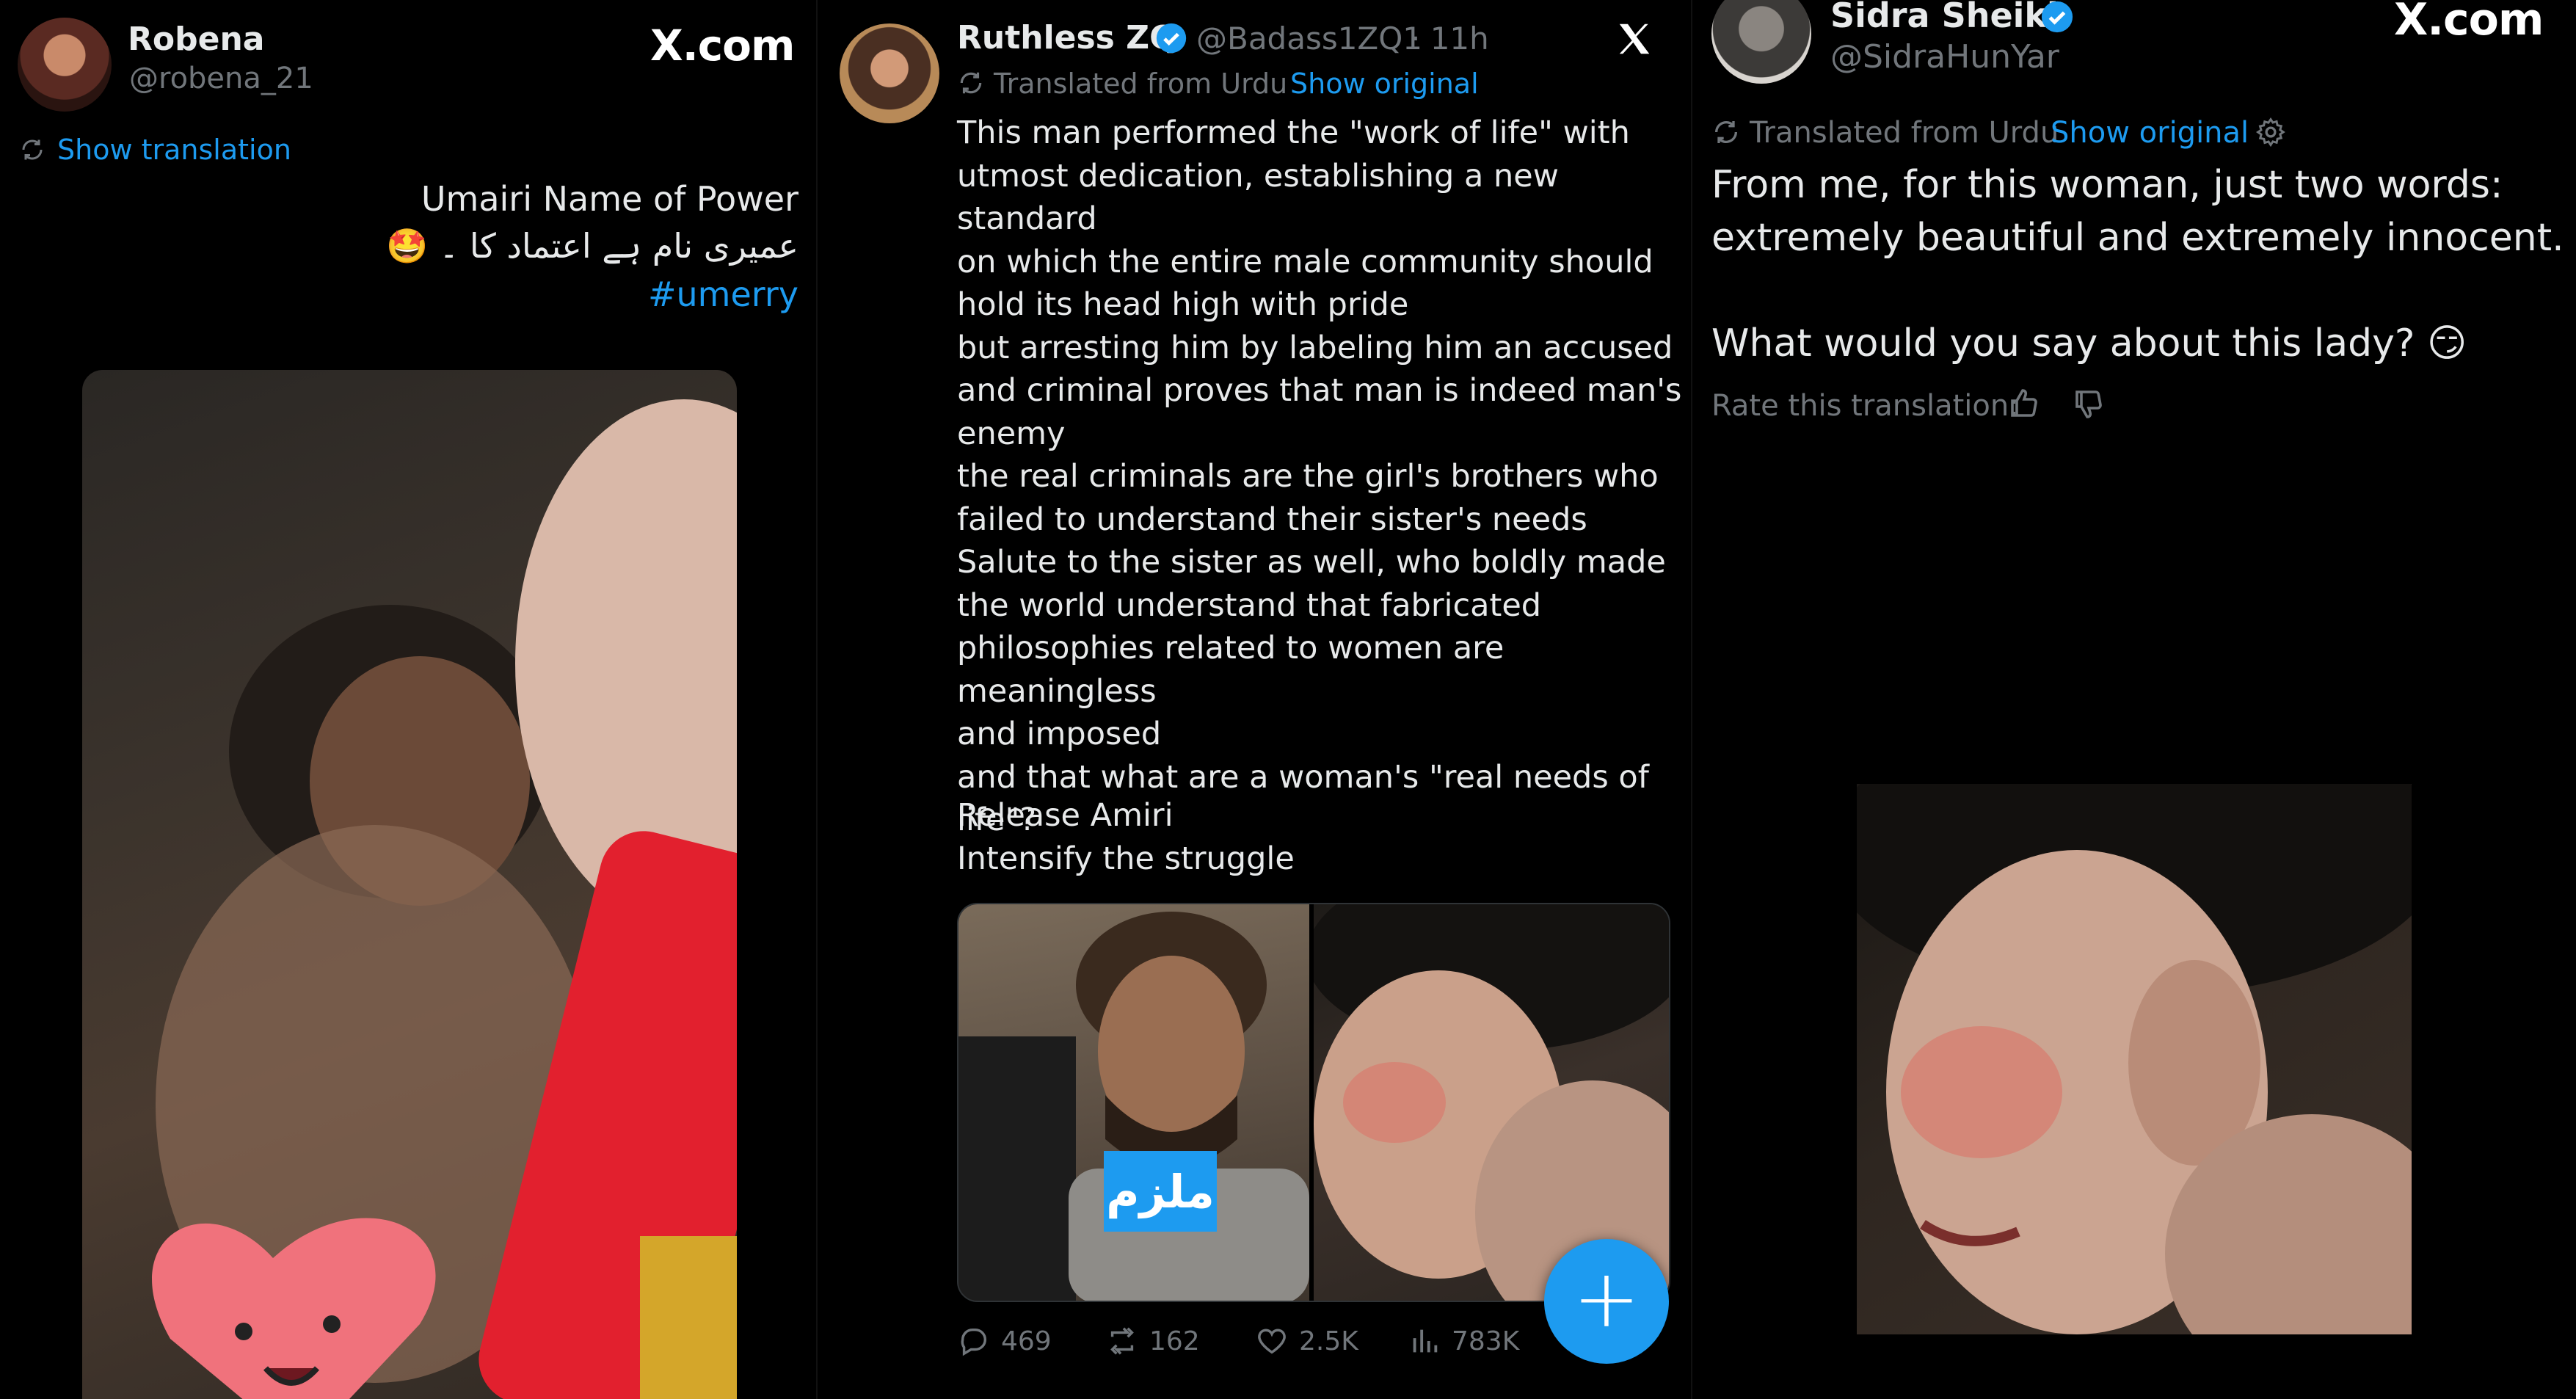 The width and height of the screenshot is (2576, 1399). I want to click on hashtag-link: #umerry, so click(723, 294).